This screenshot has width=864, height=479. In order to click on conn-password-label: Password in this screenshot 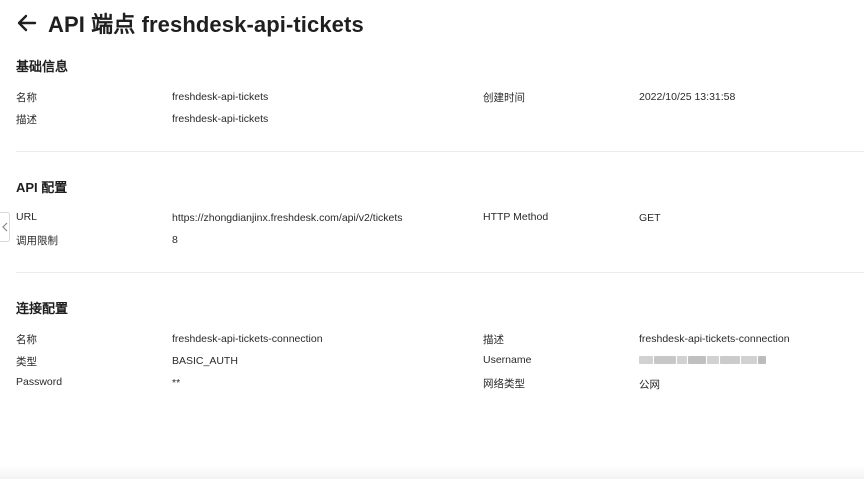, I will do `click(39, 382)`.